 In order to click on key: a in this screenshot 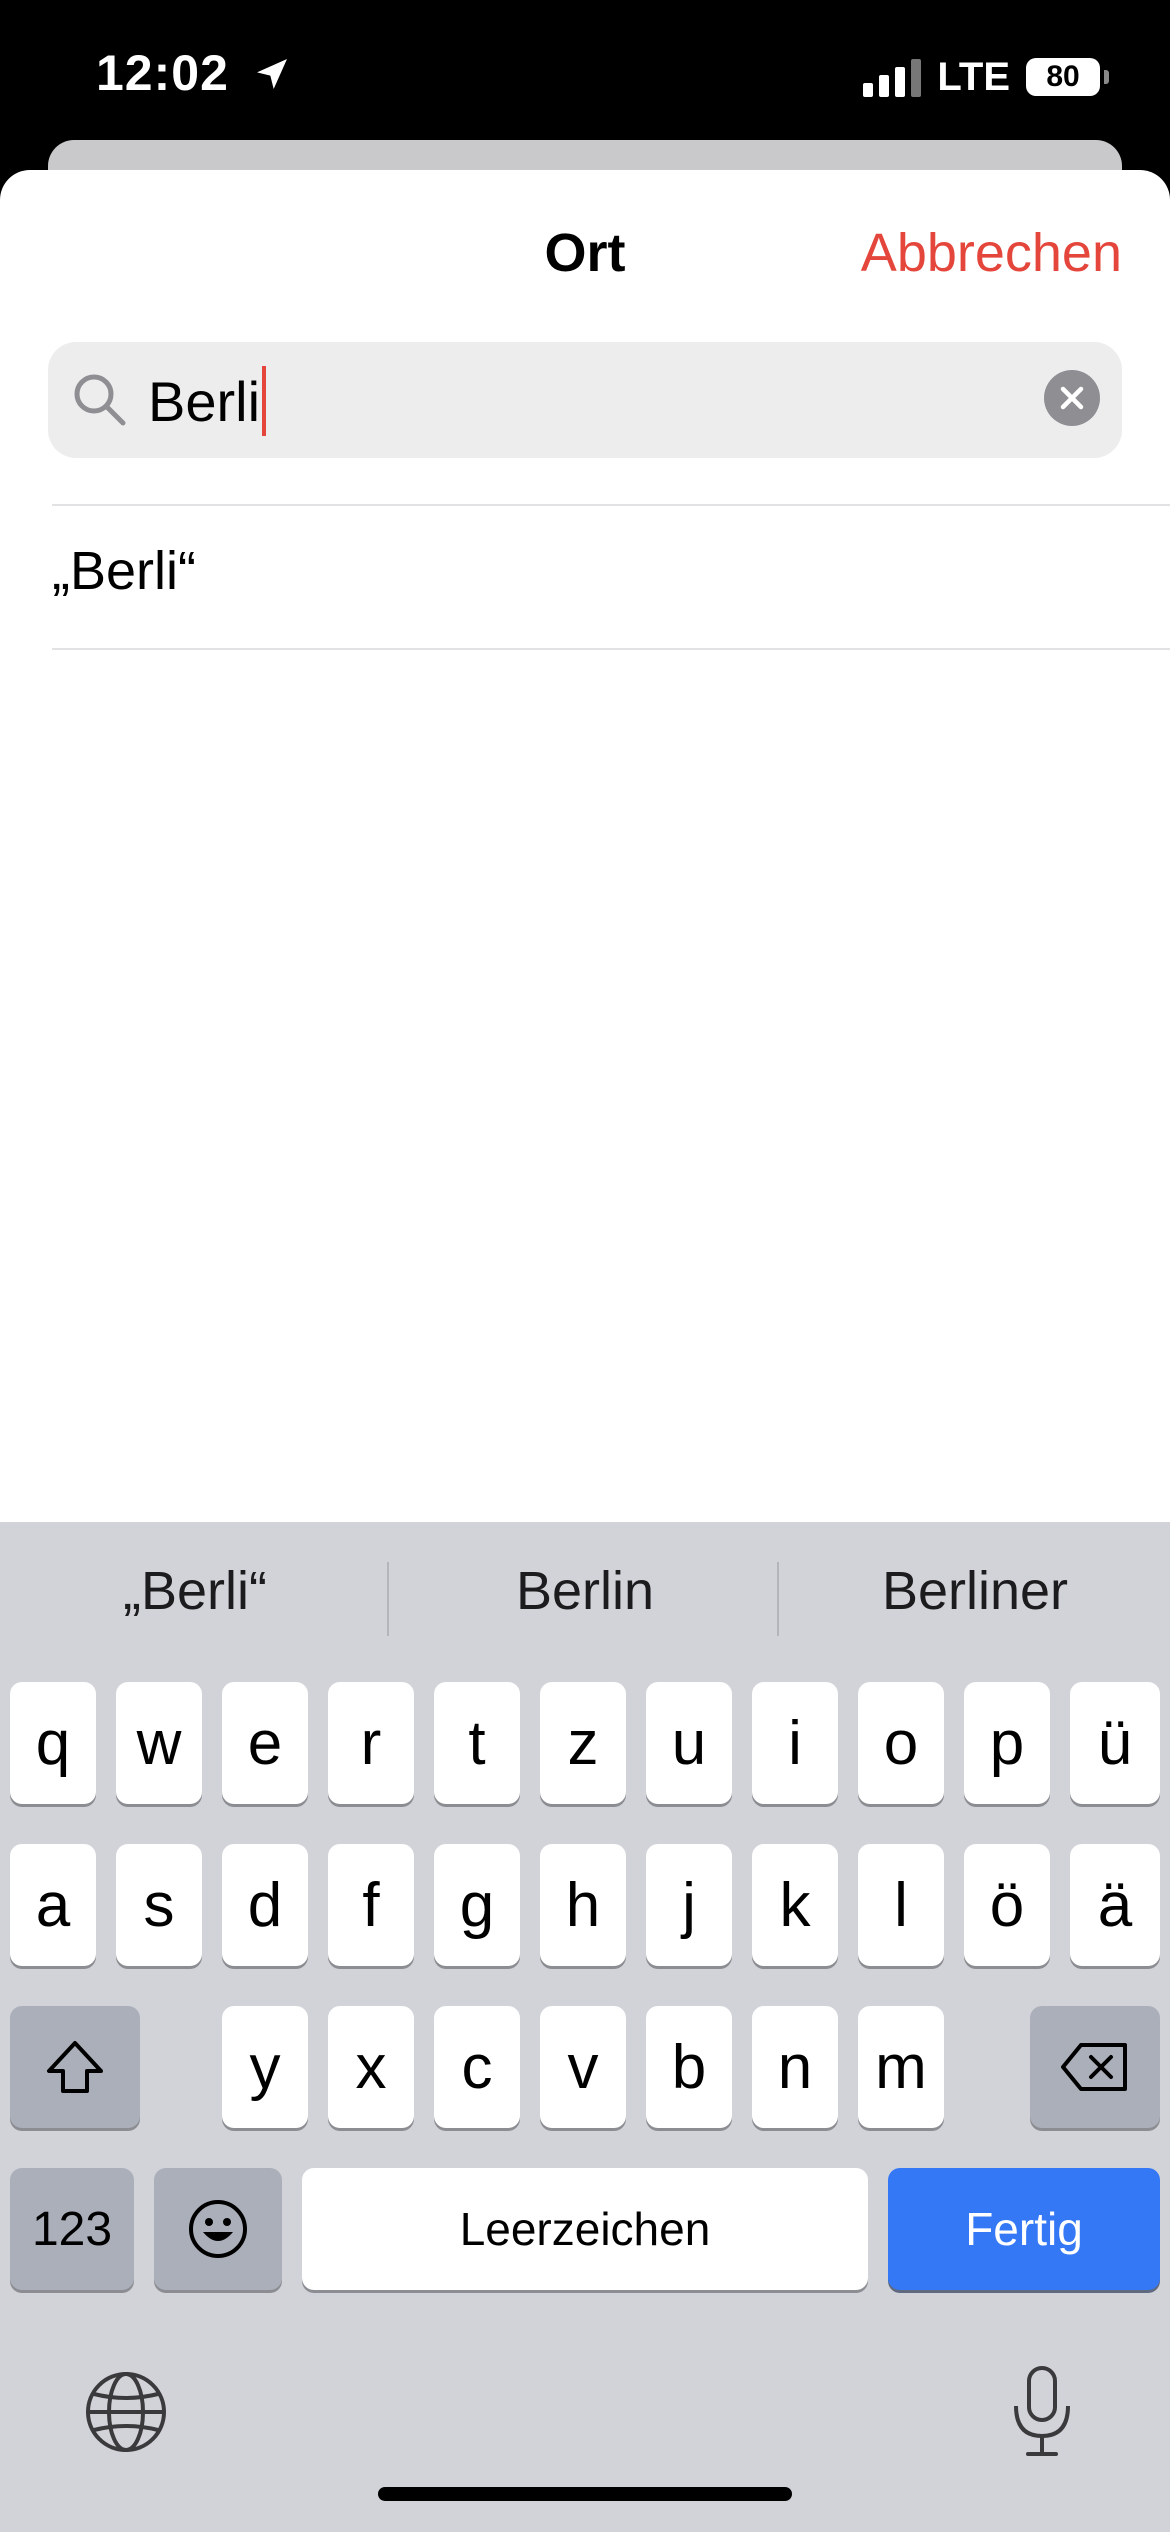, I will do `click(53, 1905)`.